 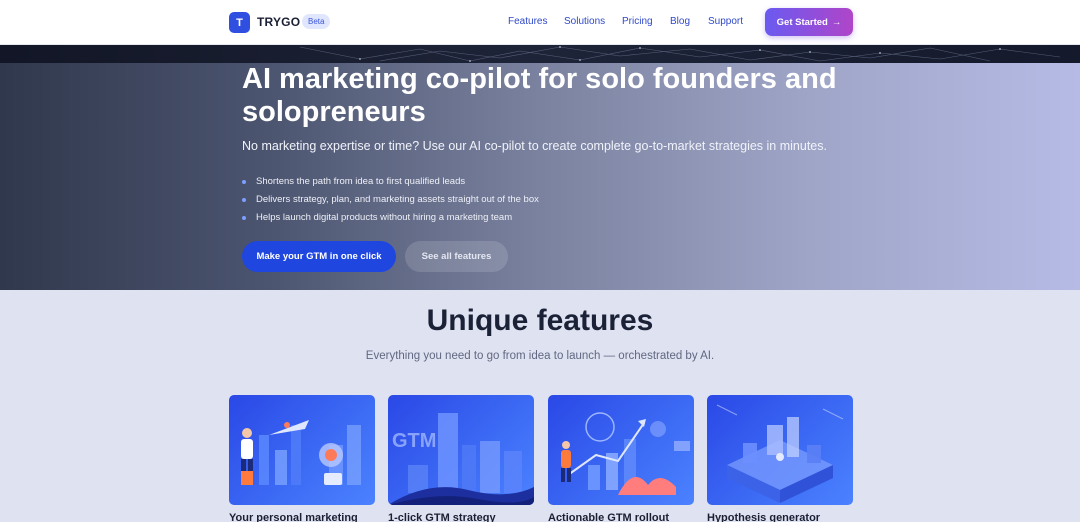 What do you see at coordinates (802, 22) in the screenshot?
I see `get-started-label: Get Started` at bounding box center [802, 22].